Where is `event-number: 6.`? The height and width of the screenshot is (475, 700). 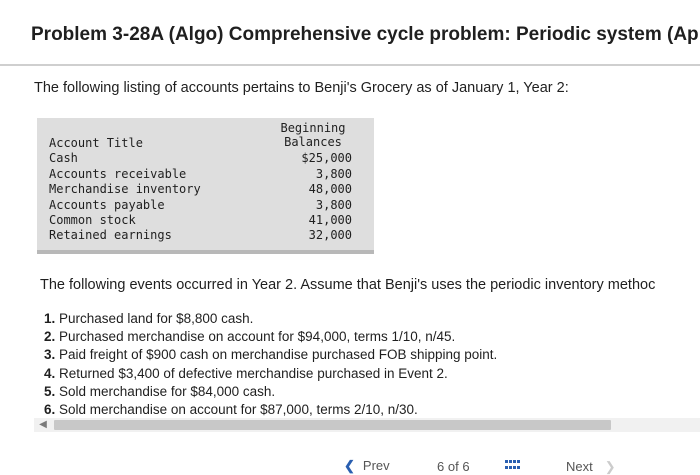 event-number: 6. is located at coordinates (50, 409).